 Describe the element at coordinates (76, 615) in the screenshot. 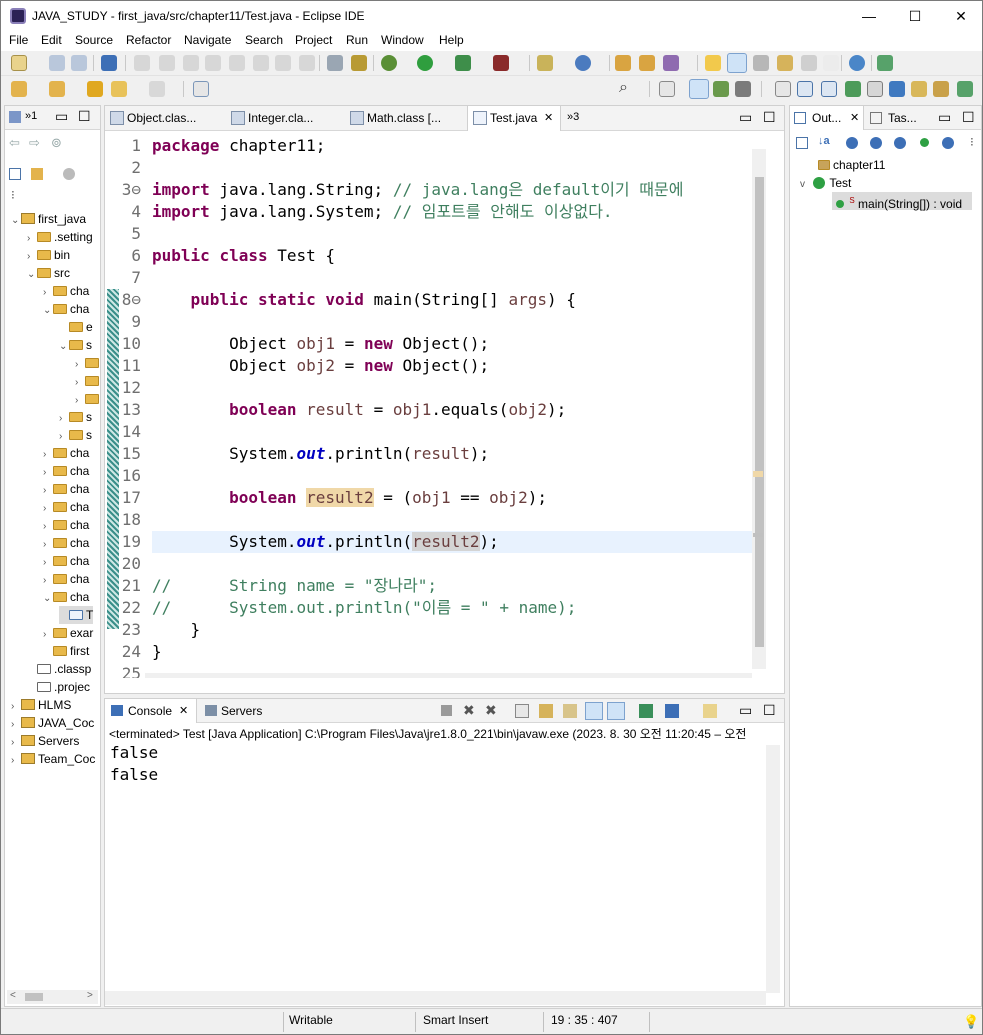

I see `tree-item: T` at that location.